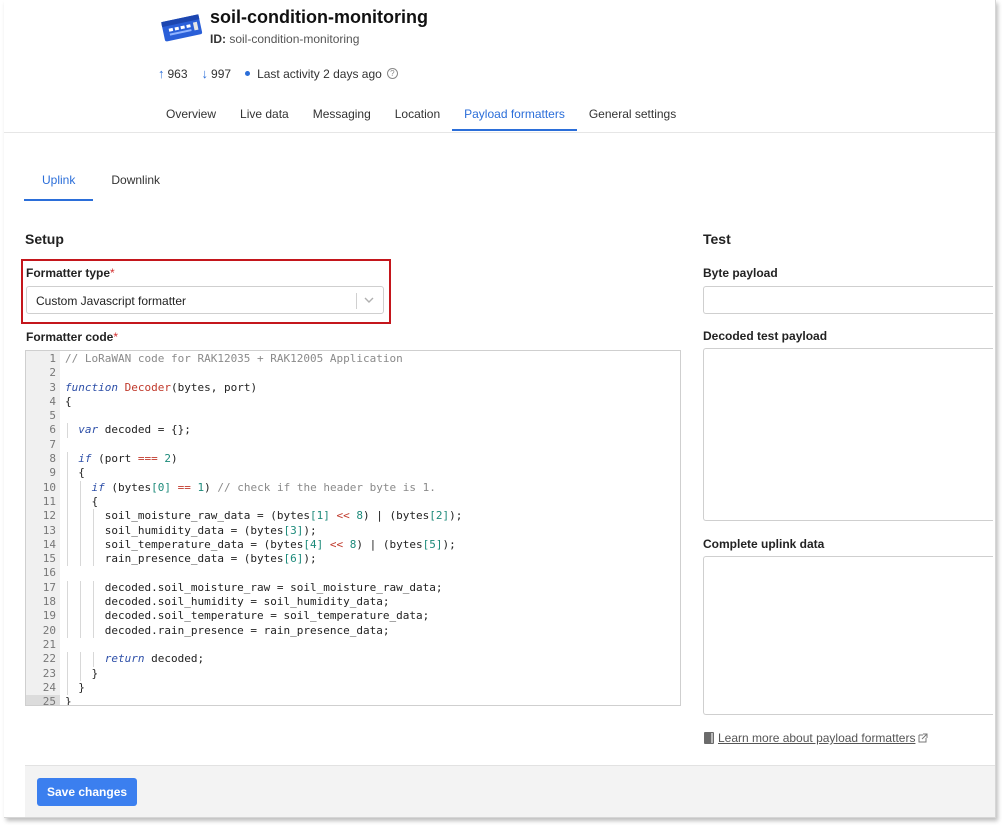 This screenshot has height=825, width=1002. What do you see at coordinates (161, 73) in the screenshot?
I see `arrow-up-icon: ↑` at bounding box center [161, 73].